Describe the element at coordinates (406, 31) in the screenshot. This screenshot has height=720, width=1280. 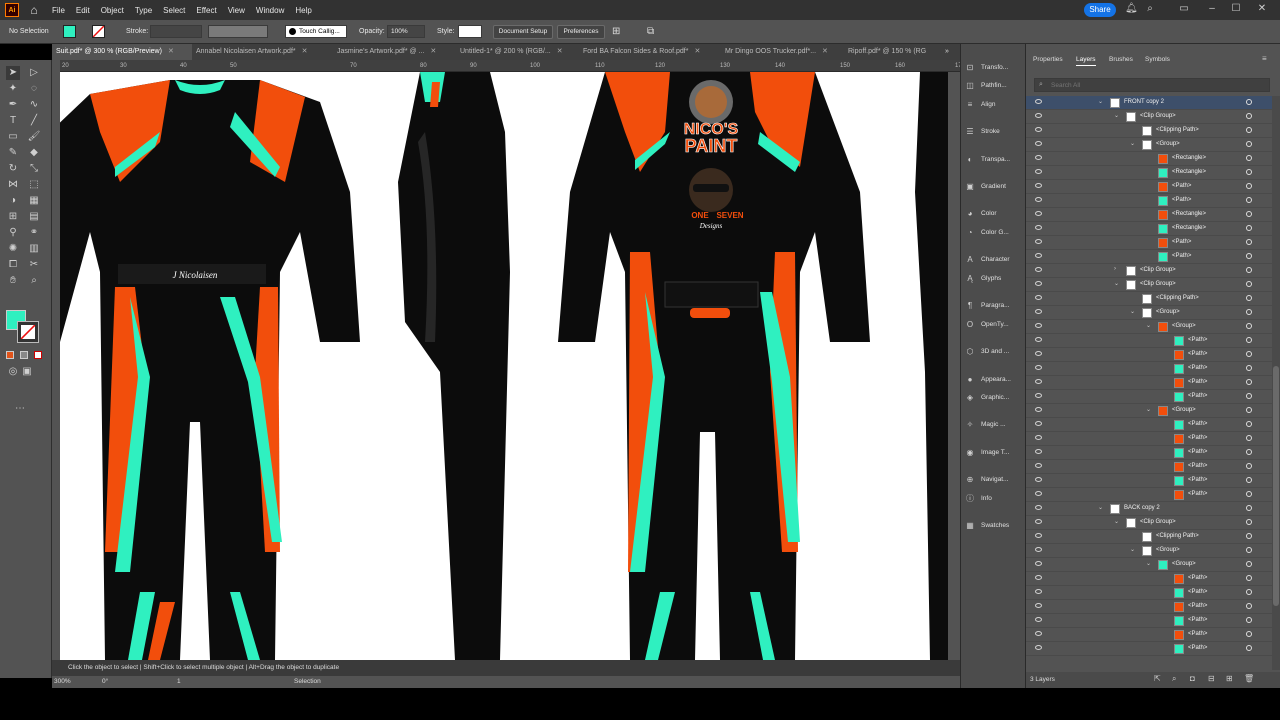
I see `opacity-field: 100%` at that location.